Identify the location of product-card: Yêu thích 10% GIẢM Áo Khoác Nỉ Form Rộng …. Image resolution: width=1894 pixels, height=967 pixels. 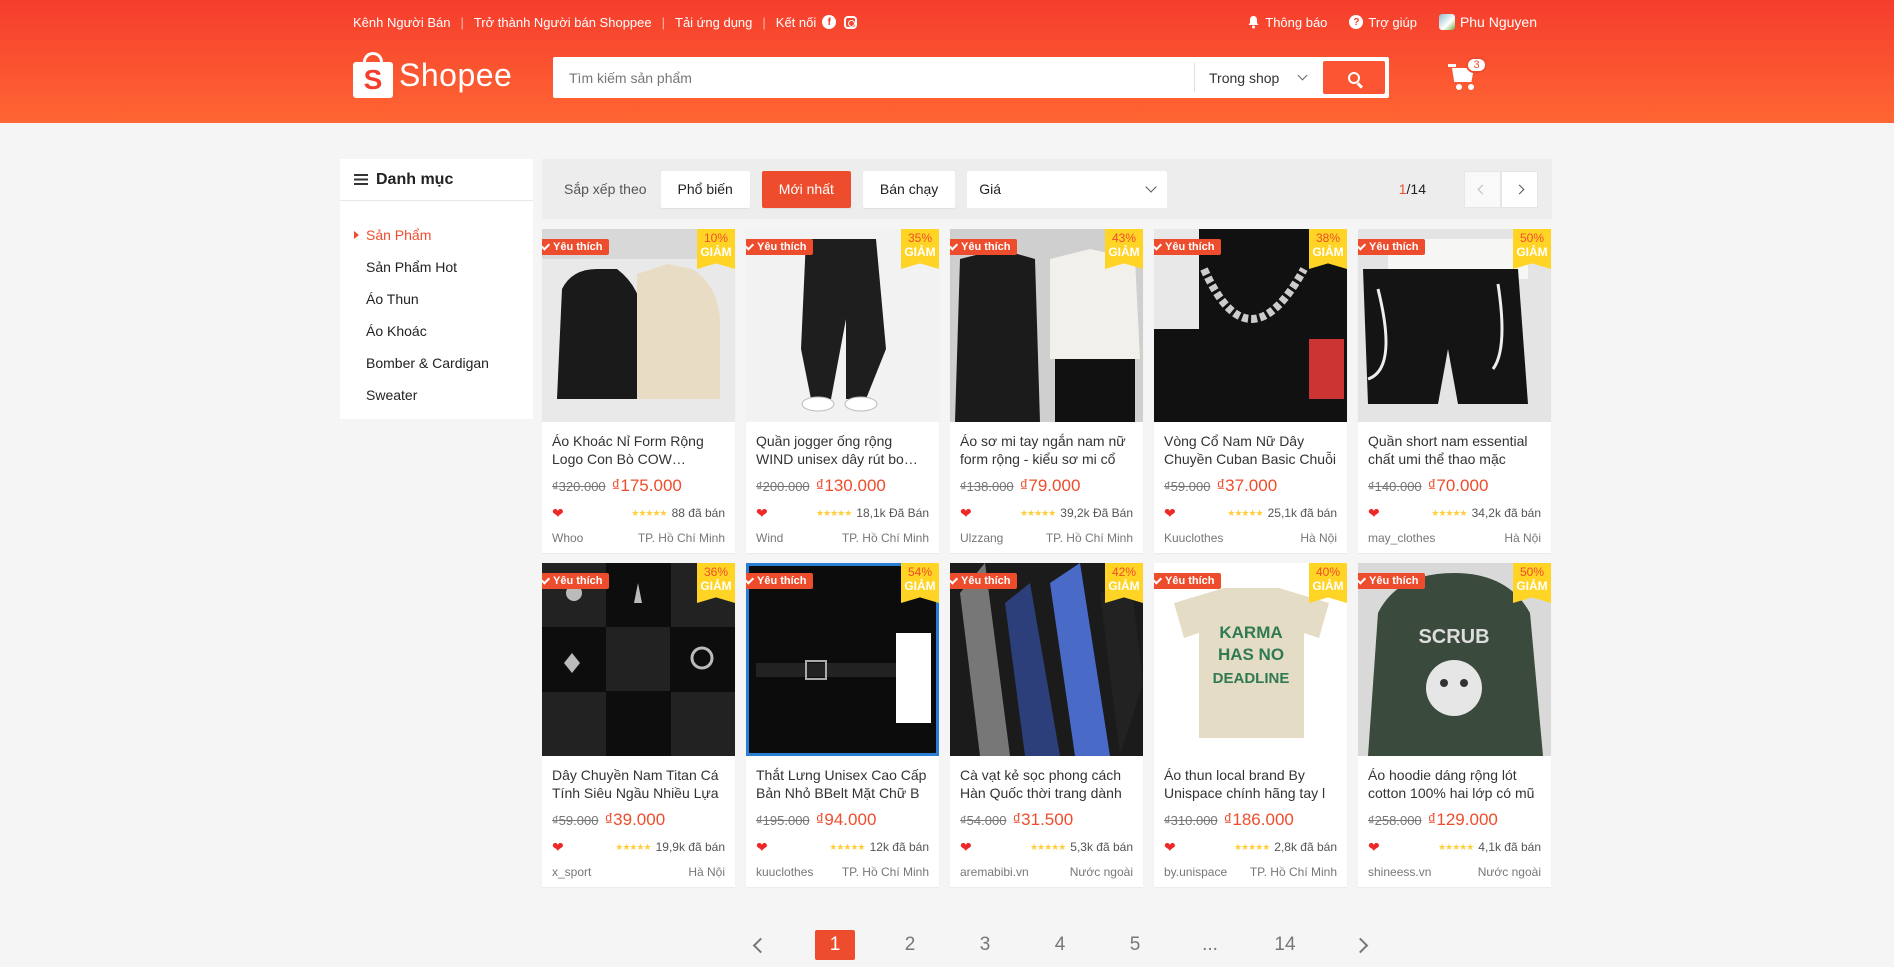
(638, 391).